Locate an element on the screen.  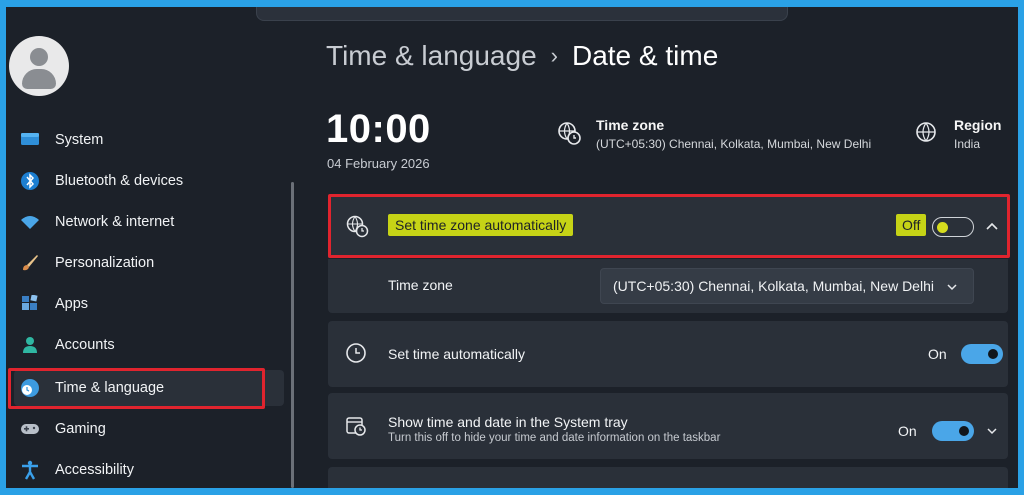
sidebar-item-bluetooth: Bluetooth & devices is located at coordinates (149, 181).